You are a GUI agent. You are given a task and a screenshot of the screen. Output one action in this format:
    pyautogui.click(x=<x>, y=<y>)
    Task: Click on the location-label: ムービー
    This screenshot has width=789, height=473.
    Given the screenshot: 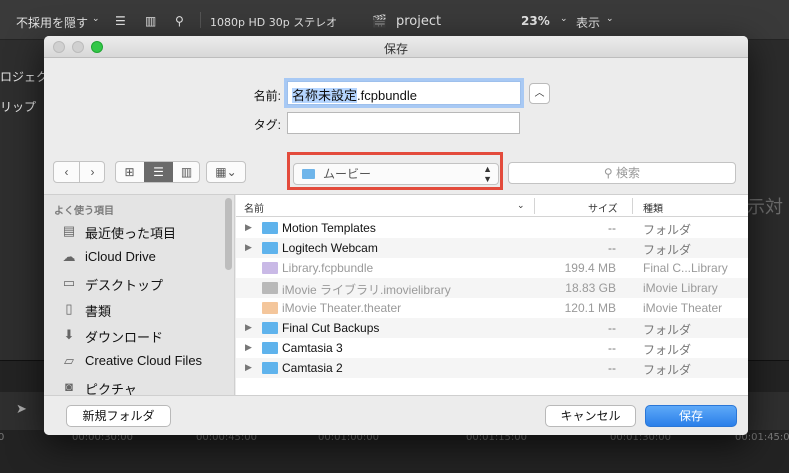 What is the action you would take?
    pyautogui.click(x=347, y=174)
    